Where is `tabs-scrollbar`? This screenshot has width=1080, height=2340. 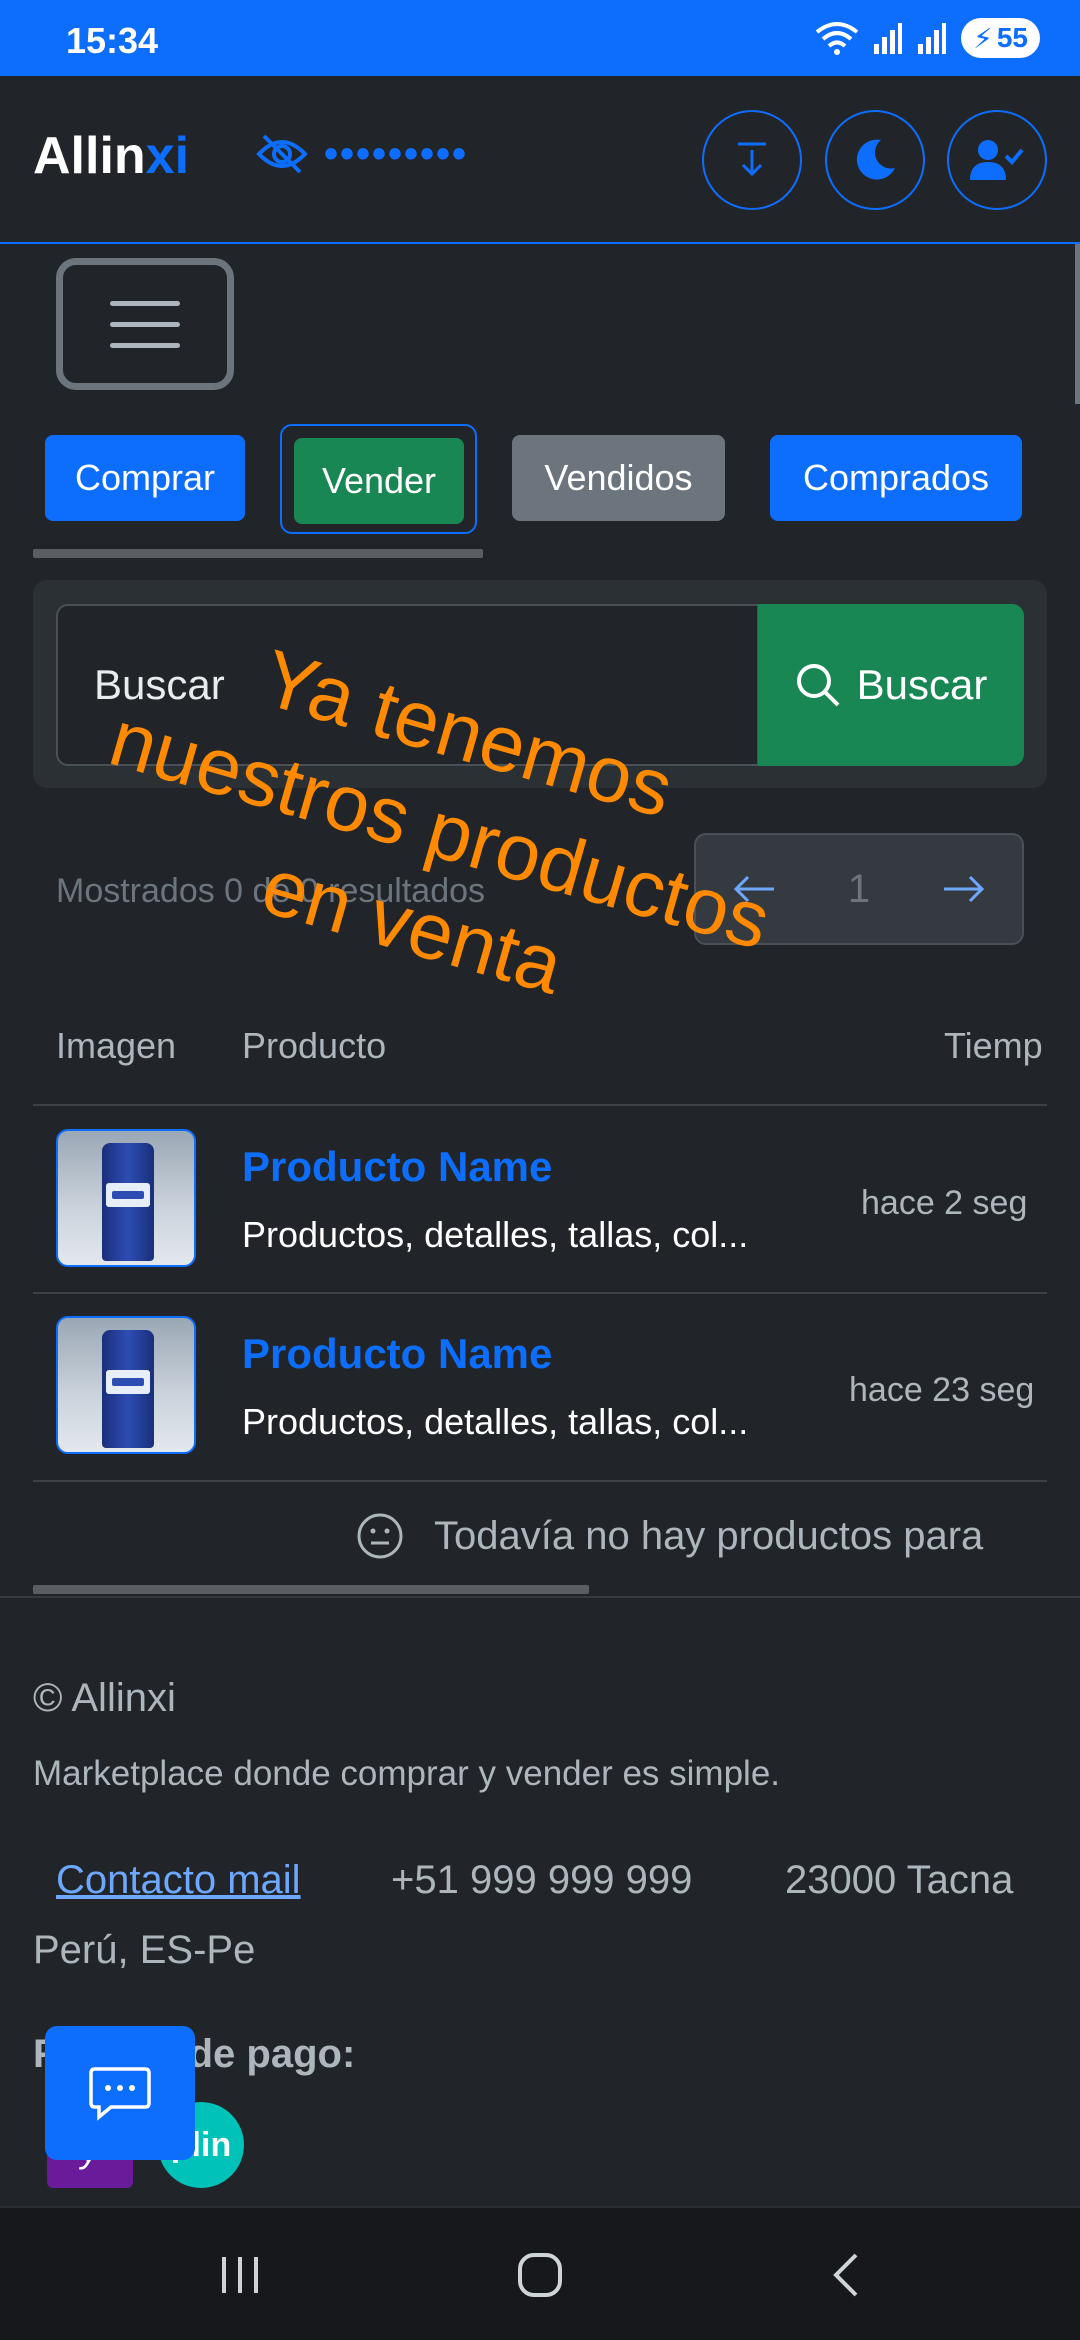
tabs-scrollbar is located at coordinates (258, 553).